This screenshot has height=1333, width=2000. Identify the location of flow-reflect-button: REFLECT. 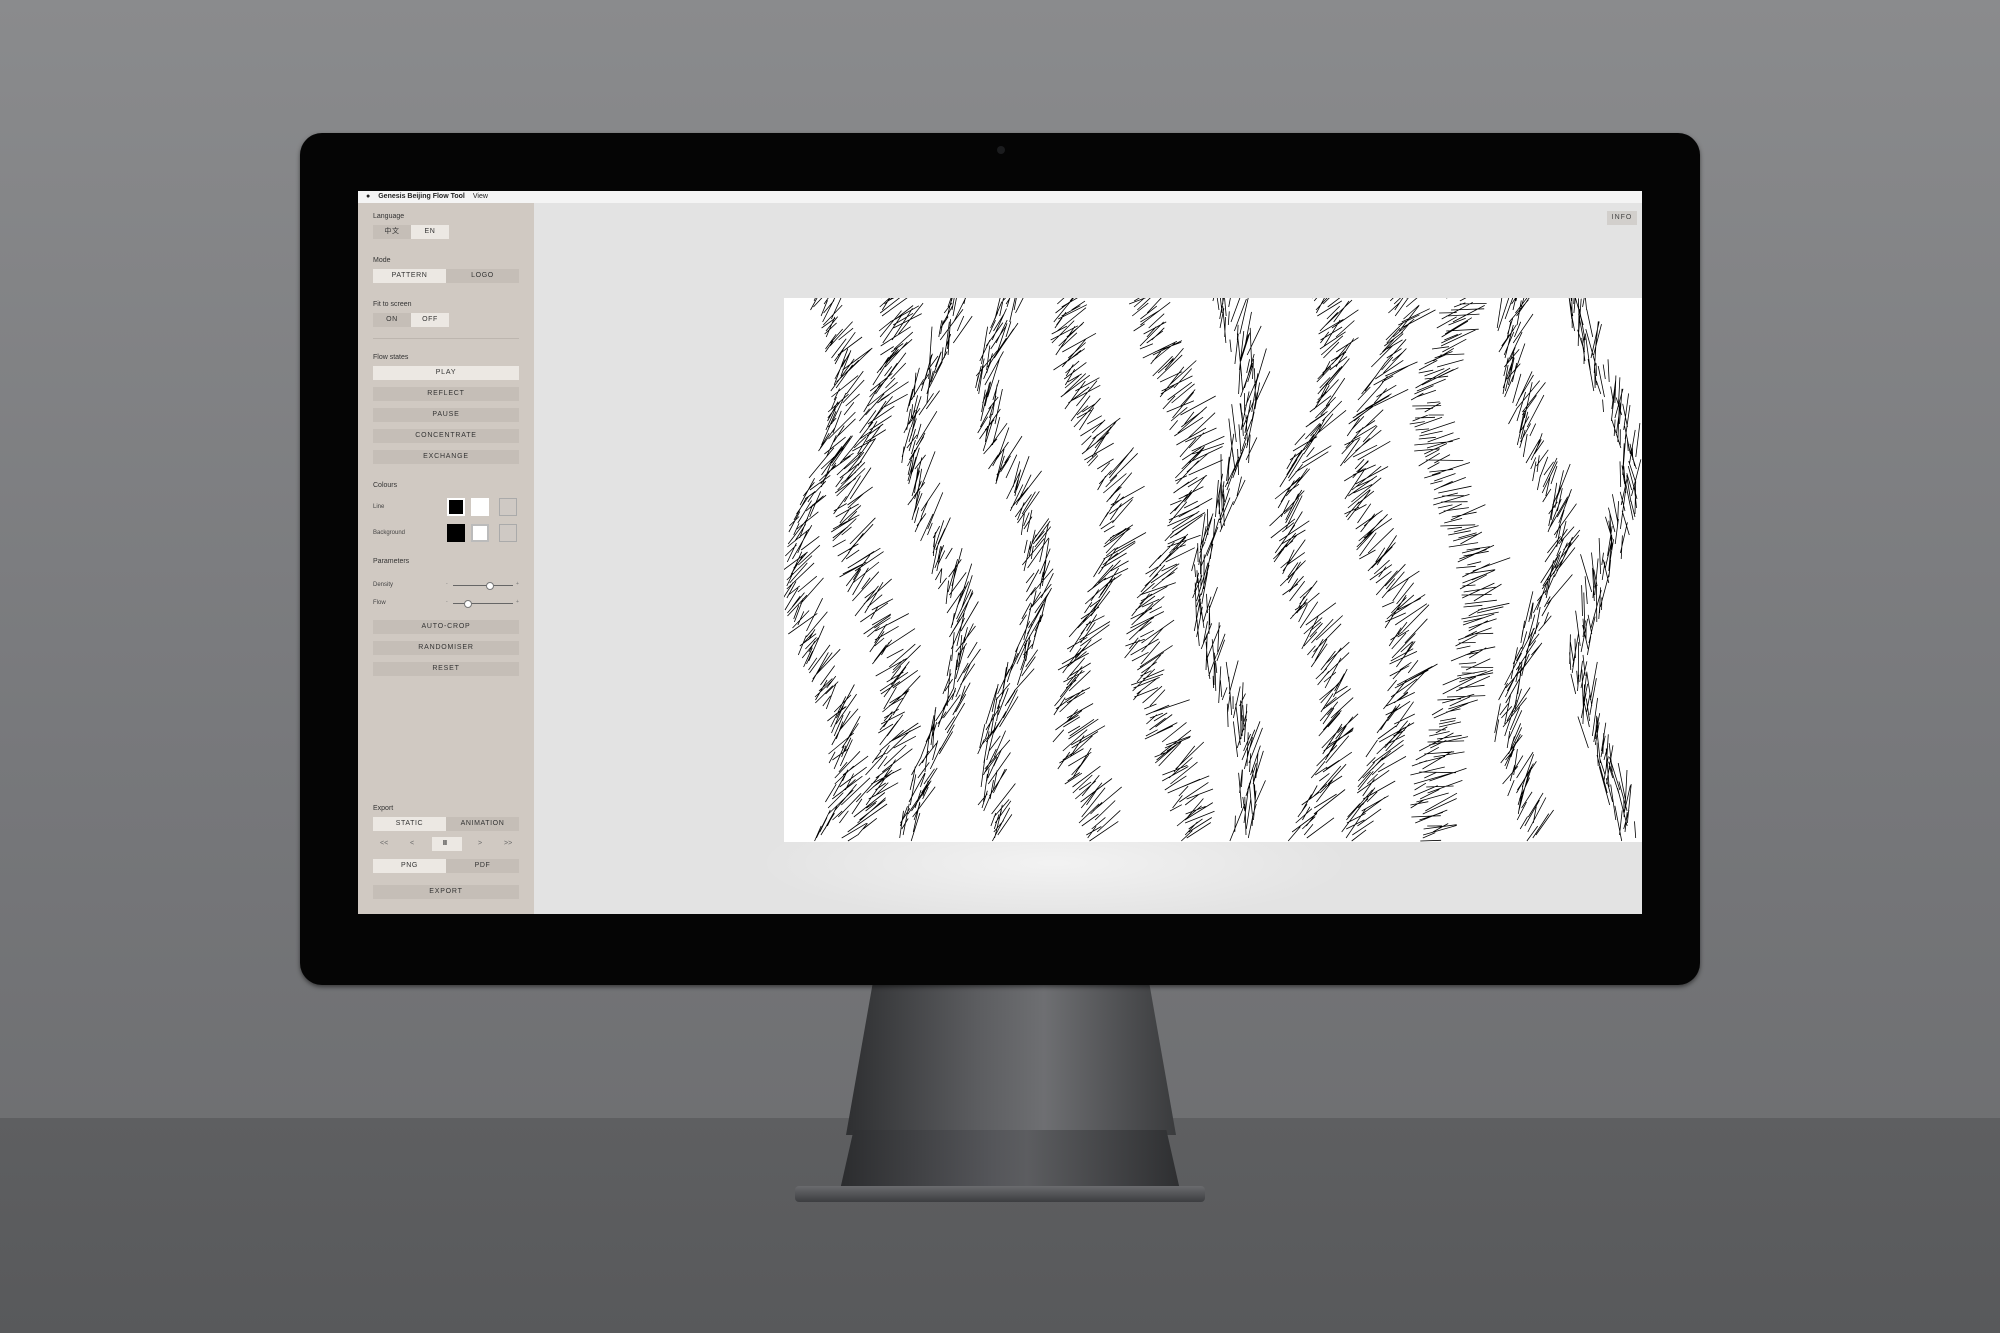
(446, 394).